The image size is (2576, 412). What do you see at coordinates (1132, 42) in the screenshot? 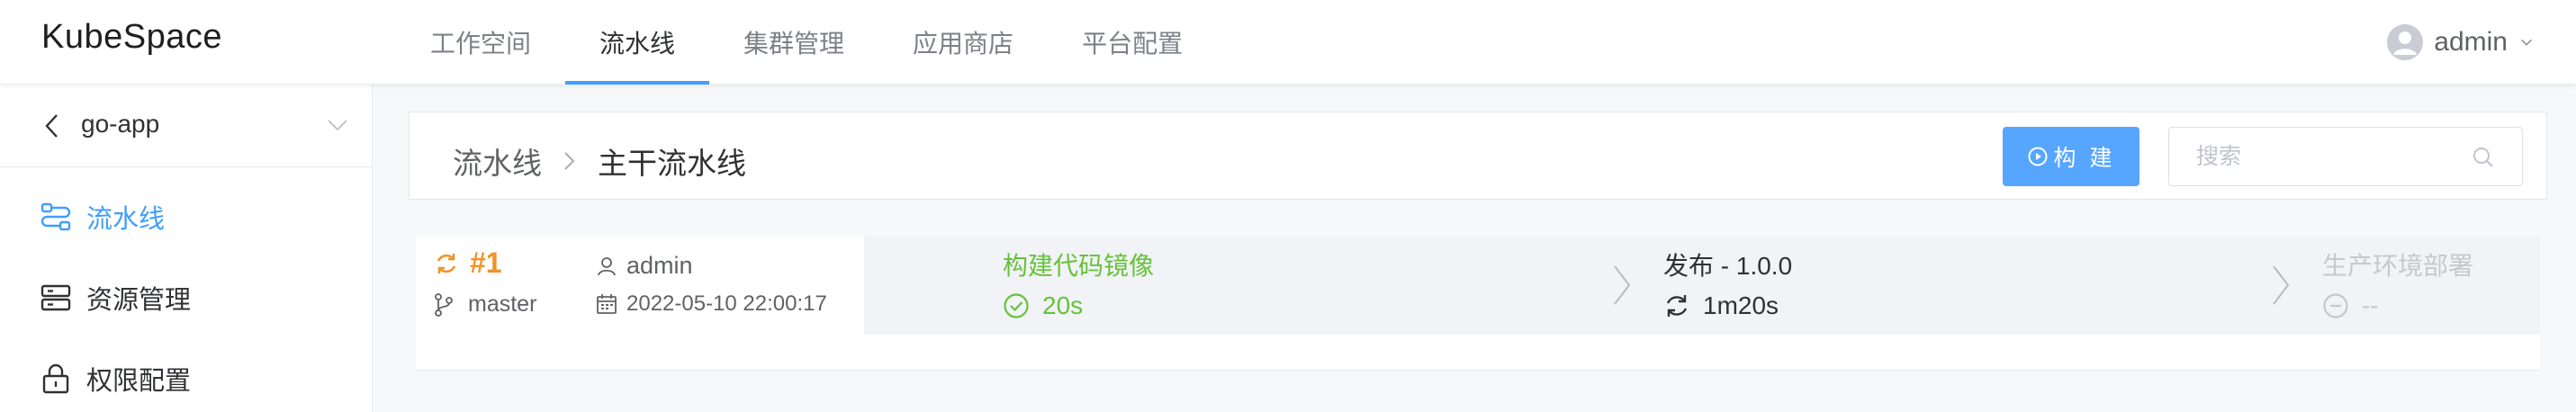
I see `nav-item-platform-config: 平台配置` at bounding box center [1132, 42].